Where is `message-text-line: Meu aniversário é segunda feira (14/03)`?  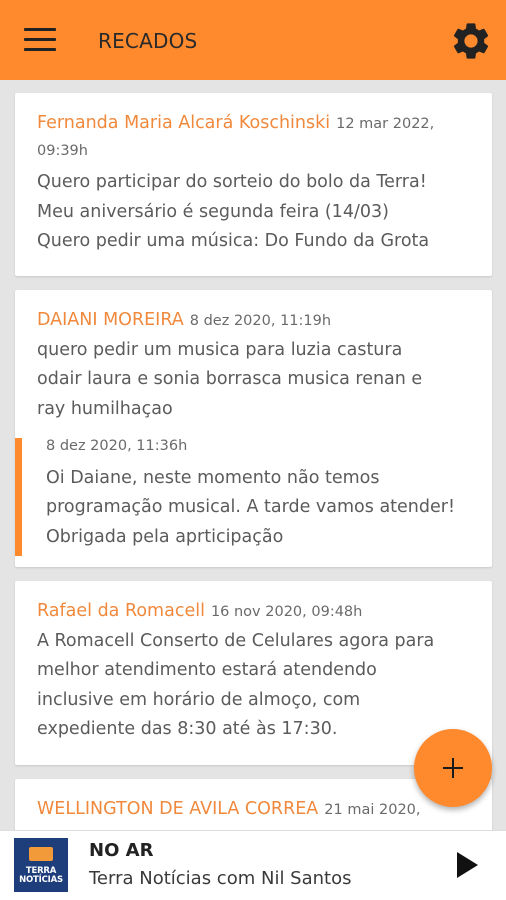 message-text-line: Meu aniversário é segunda feira (14/03) is located at coordinates (213, 211).